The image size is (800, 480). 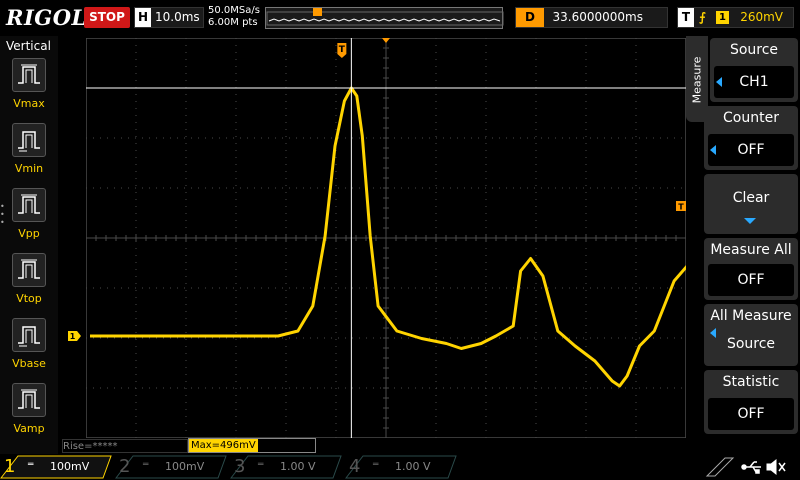 I want to click on channel-1-tab: 1 ═ 100mV, so click(x=56, y=467).